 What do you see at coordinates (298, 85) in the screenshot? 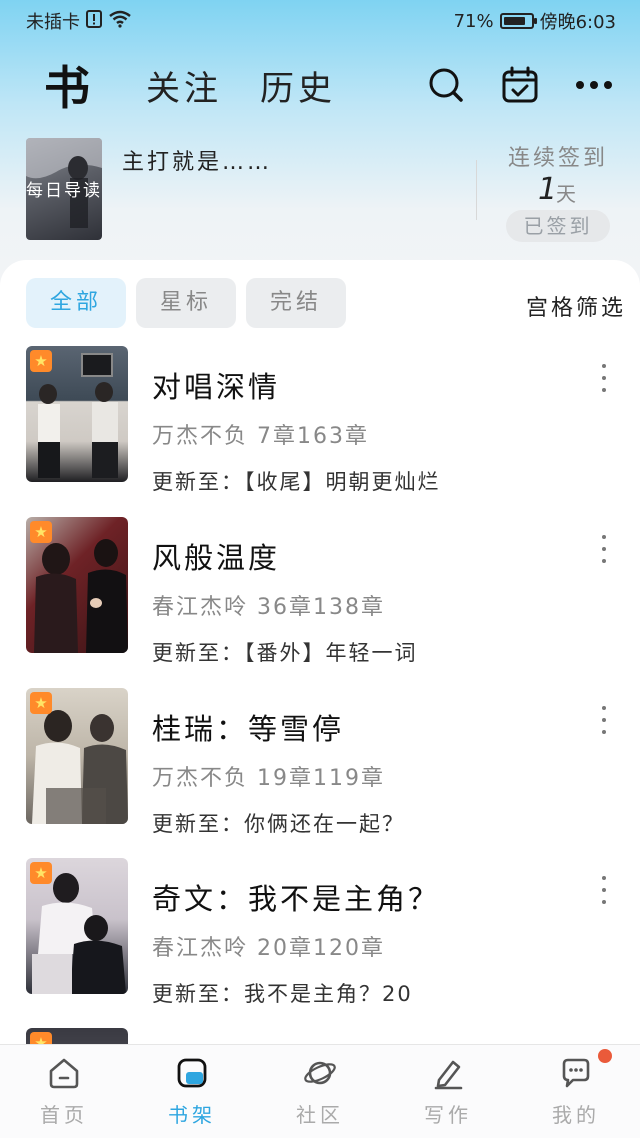
I see `tab-history: 历史` at bounding box center [298, 85].